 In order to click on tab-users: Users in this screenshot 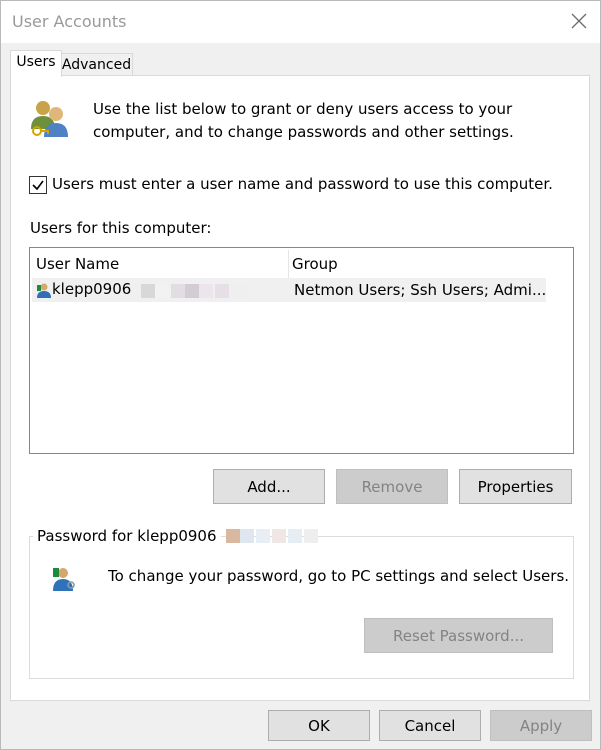, I will do `click(36, 63)`.